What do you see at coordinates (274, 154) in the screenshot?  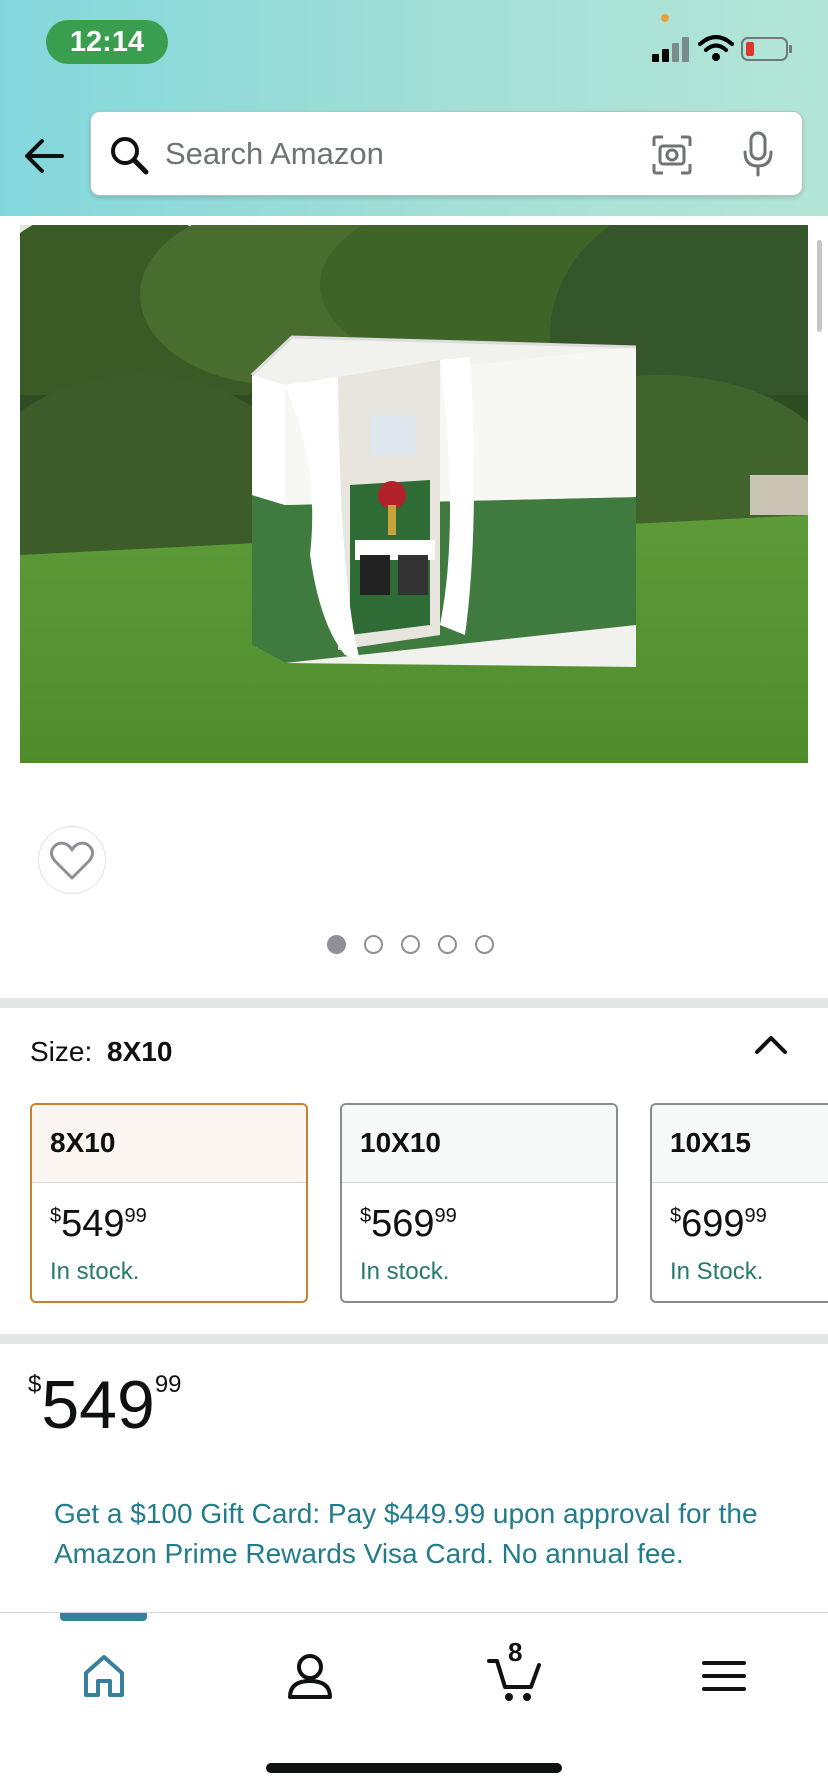 I see `search-input: Search Amazon` at bounding box center [274, 154].